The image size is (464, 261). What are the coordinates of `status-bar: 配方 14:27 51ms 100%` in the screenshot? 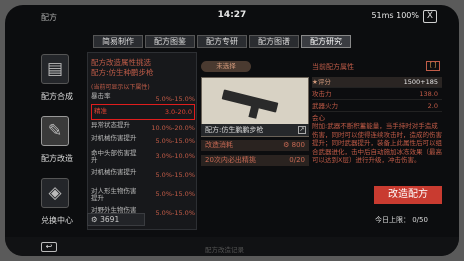 It's located at (232, 16).